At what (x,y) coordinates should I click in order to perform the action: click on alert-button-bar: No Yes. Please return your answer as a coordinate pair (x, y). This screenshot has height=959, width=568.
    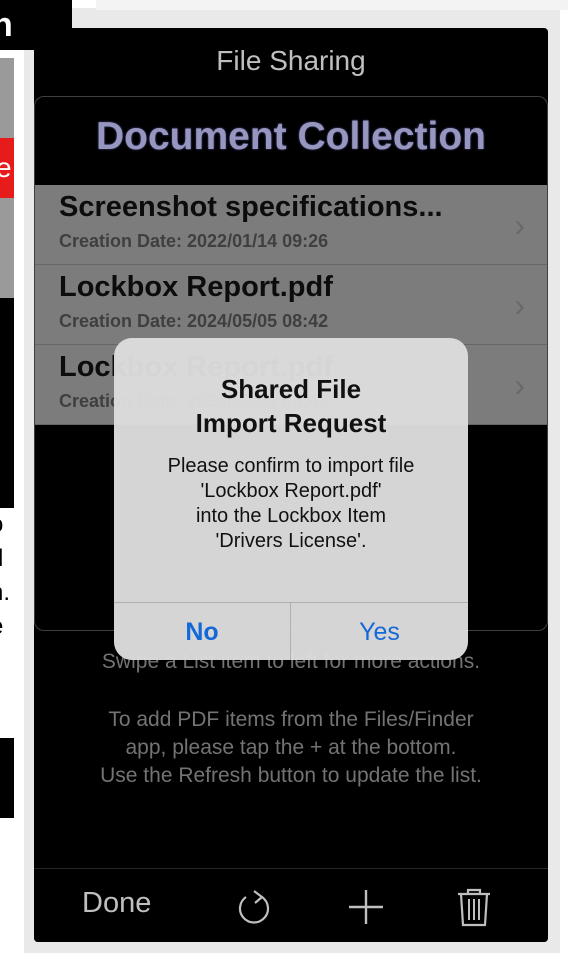
    Looking at the image, I should click on (291, 631).